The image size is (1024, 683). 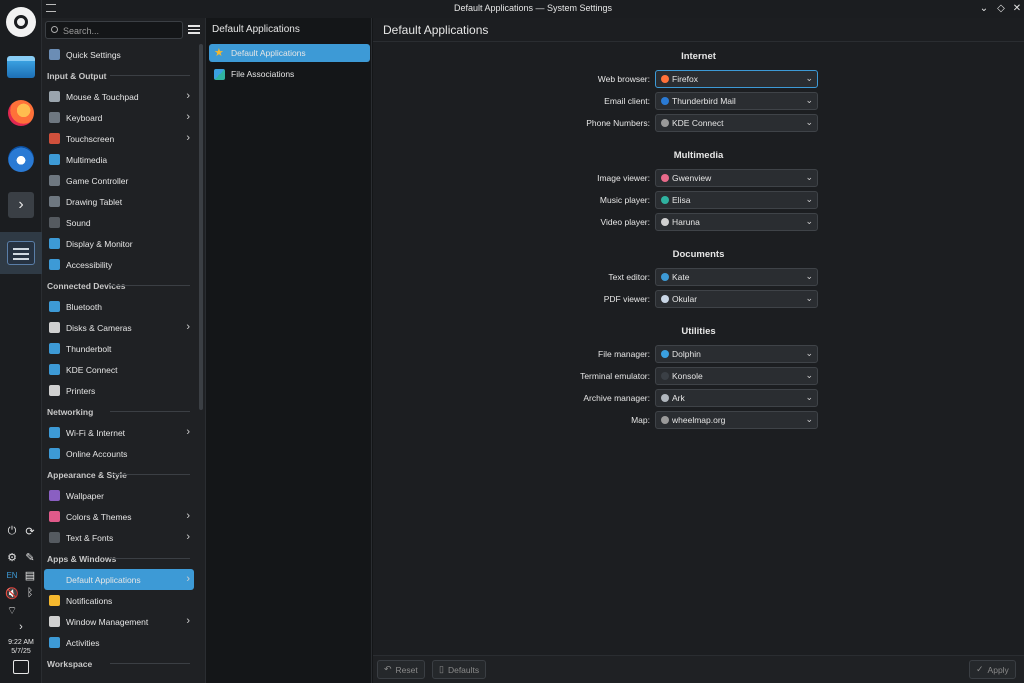 What do you see at coordinates (21, 667) in the screenshot?
I see `show-desktop-icon` at bounding box center [21, 667].